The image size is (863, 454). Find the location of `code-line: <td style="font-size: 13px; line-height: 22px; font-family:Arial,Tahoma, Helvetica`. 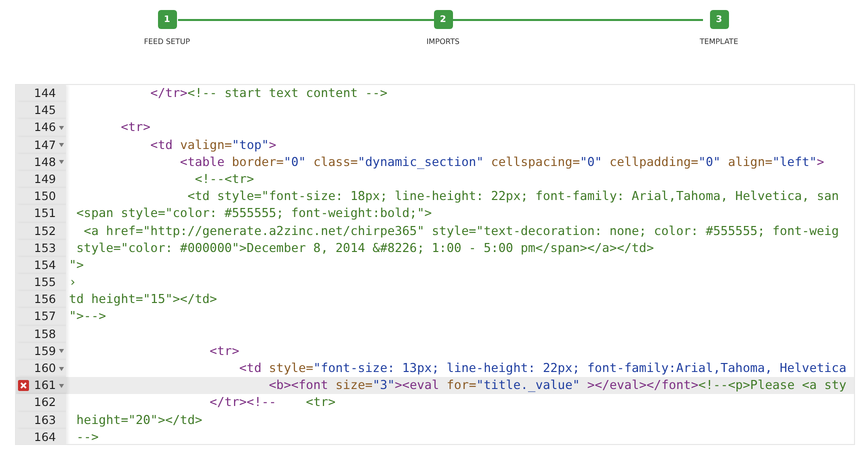

code-line: <td style="font-size: 13px; line-height: 22px; font-family:Arial,Tahoma, Helvetica is located at coordinates (542, 368).